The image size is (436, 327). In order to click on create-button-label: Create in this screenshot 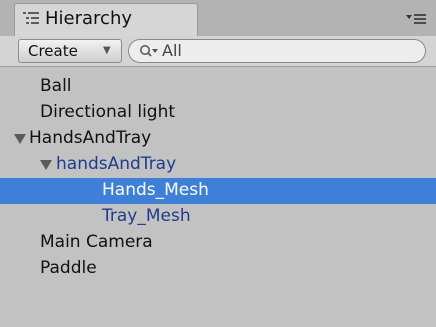, I will do `click(53, 51)`.